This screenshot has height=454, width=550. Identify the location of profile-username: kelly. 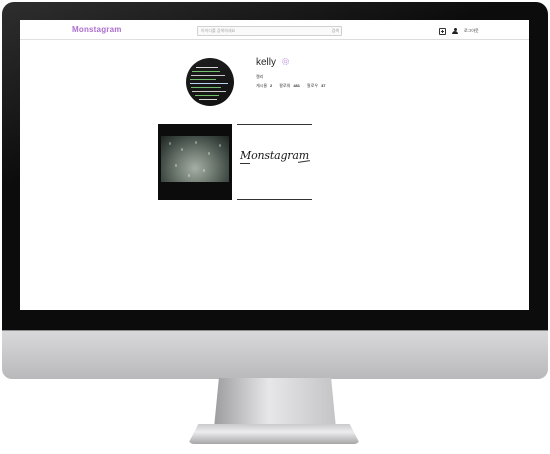
(266, 62).